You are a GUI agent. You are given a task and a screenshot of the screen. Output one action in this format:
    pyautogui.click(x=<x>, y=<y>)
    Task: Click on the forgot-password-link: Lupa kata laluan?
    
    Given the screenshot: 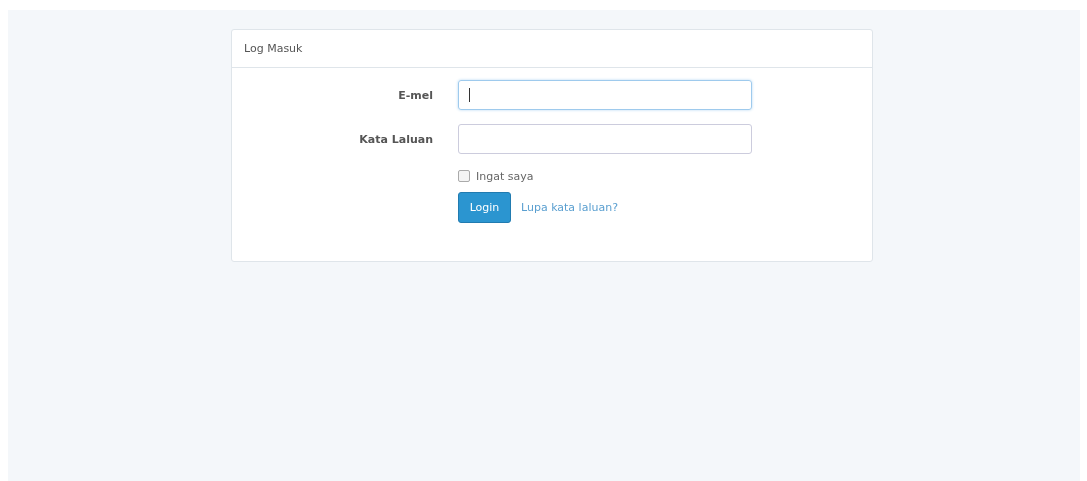 What is the action you would take?
    pyautogui.click(x=569, y=207)
    